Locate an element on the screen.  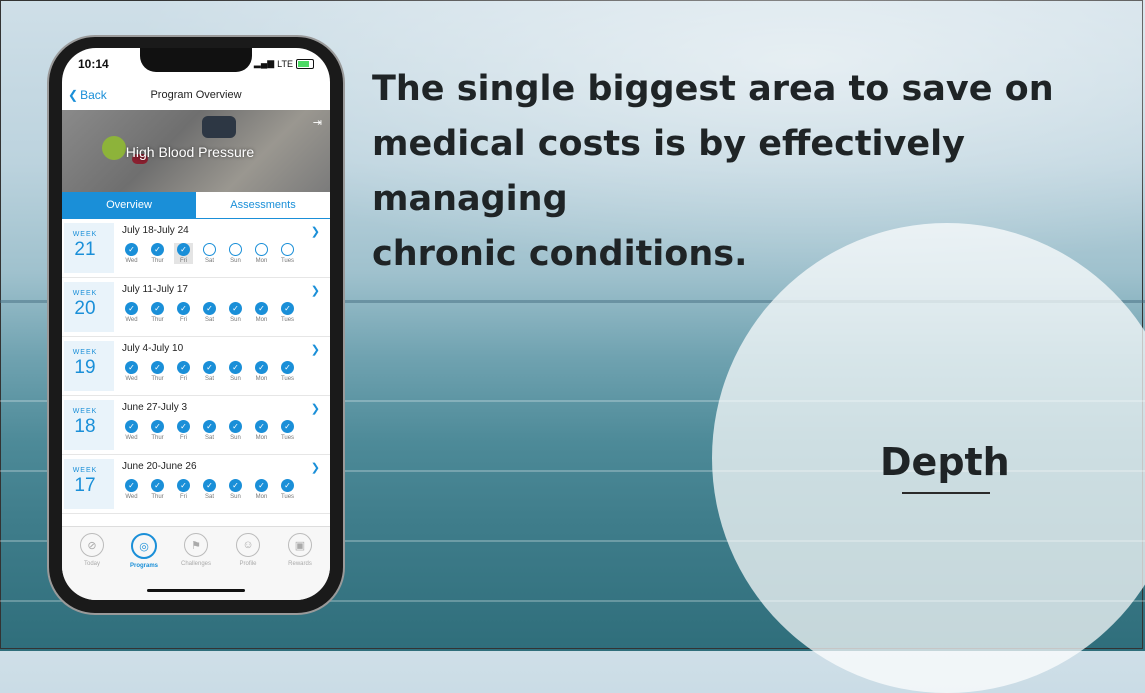
day-item: Tues is located at coordinates (287, 253).